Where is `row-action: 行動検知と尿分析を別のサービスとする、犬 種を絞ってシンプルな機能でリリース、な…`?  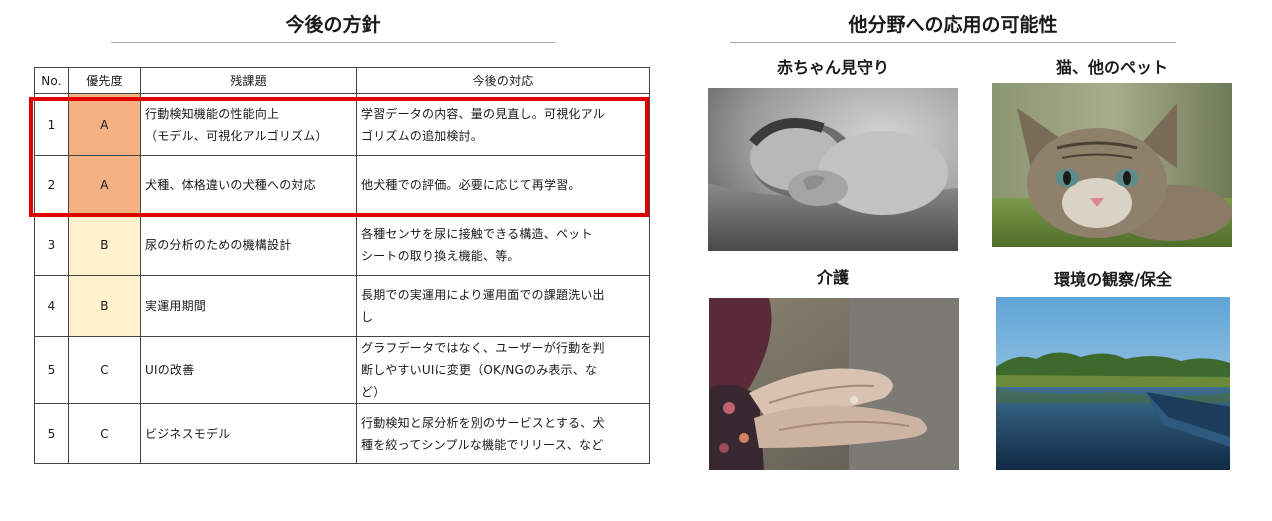
row-action: 行動検知と尿分析を別のサービスとする、犬 種を絞ってシンプルな機能でリリース、な… is located at coordinates (503, 433).